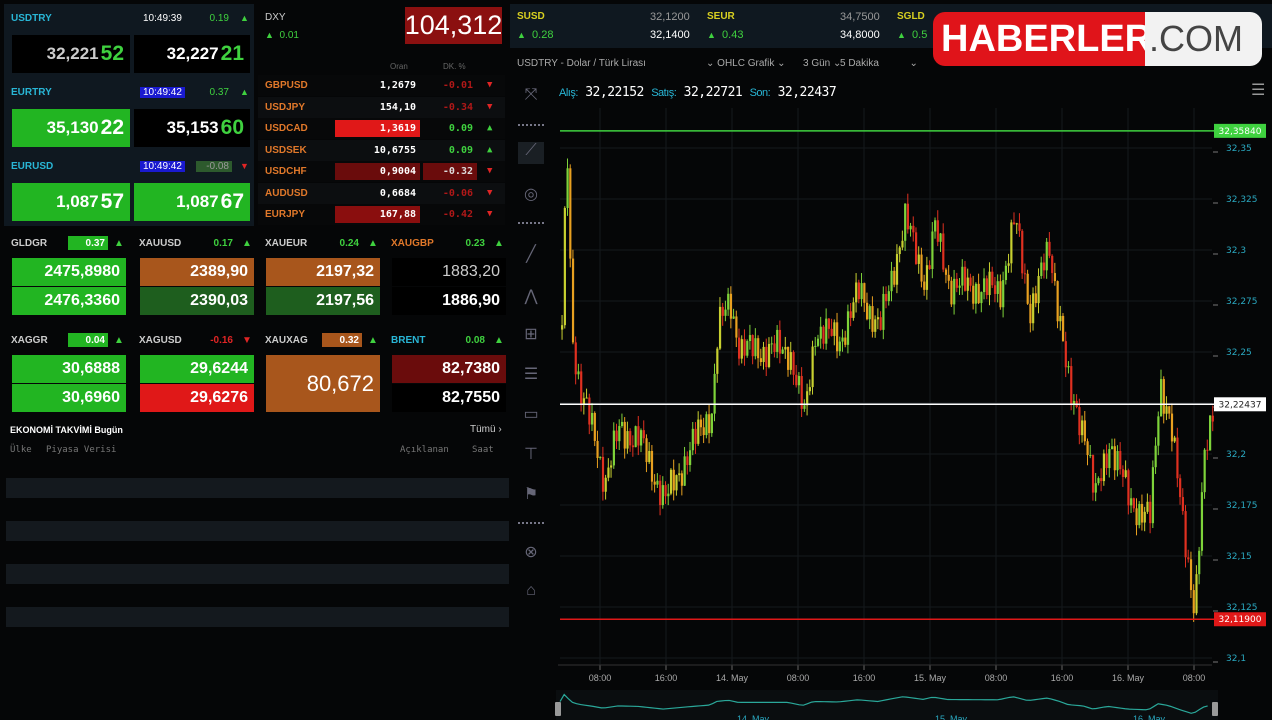  Describe the element at coordinates (887, 705) in the screenshot. I see `navigator` at that location.